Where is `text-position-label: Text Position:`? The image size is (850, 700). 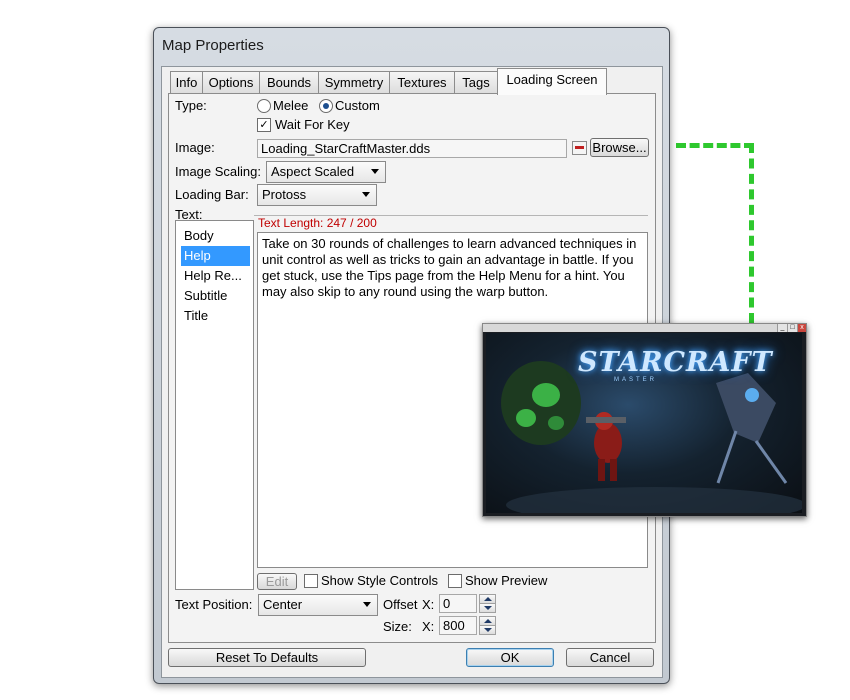 text-position-label: Text Position: is located at coordinates (214, 604).